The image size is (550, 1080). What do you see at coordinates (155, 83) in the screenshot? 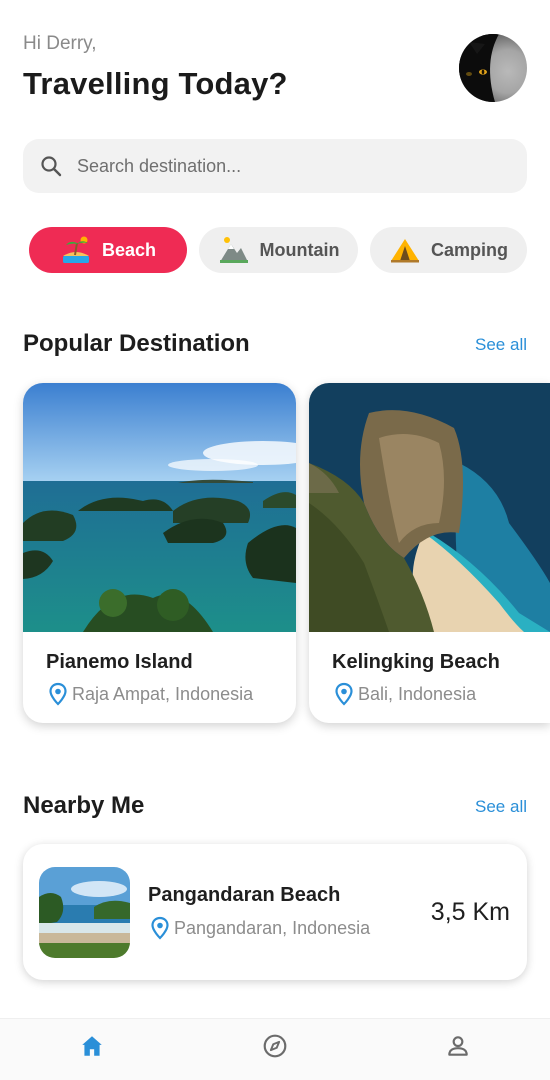
I see `page-title: Travelling Today?` at bounding box center [155, 83].